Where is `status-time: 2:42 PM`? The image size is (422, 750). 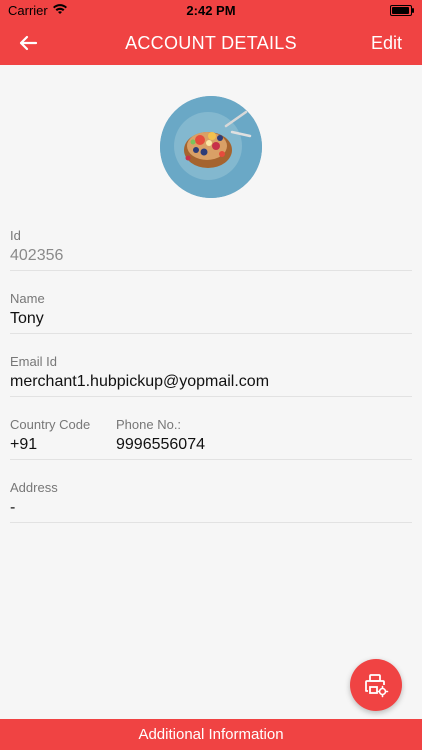
status-time: 2:42 PM is located at coordinates (211, 10).